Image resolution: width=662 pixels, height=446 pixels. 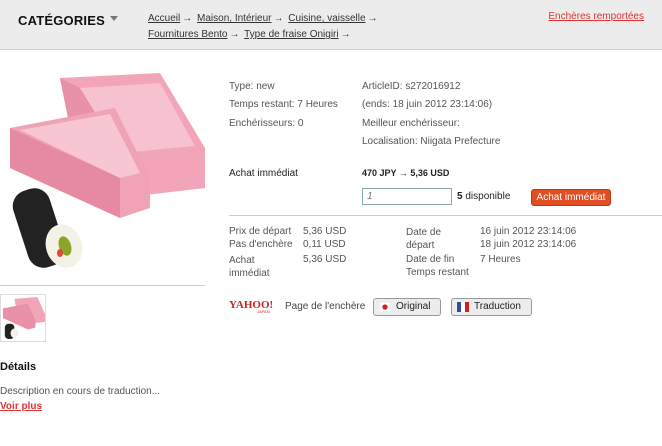 I want to click on time-remaining: Temps restant: 7 Heures, so click(x=283, y=104).